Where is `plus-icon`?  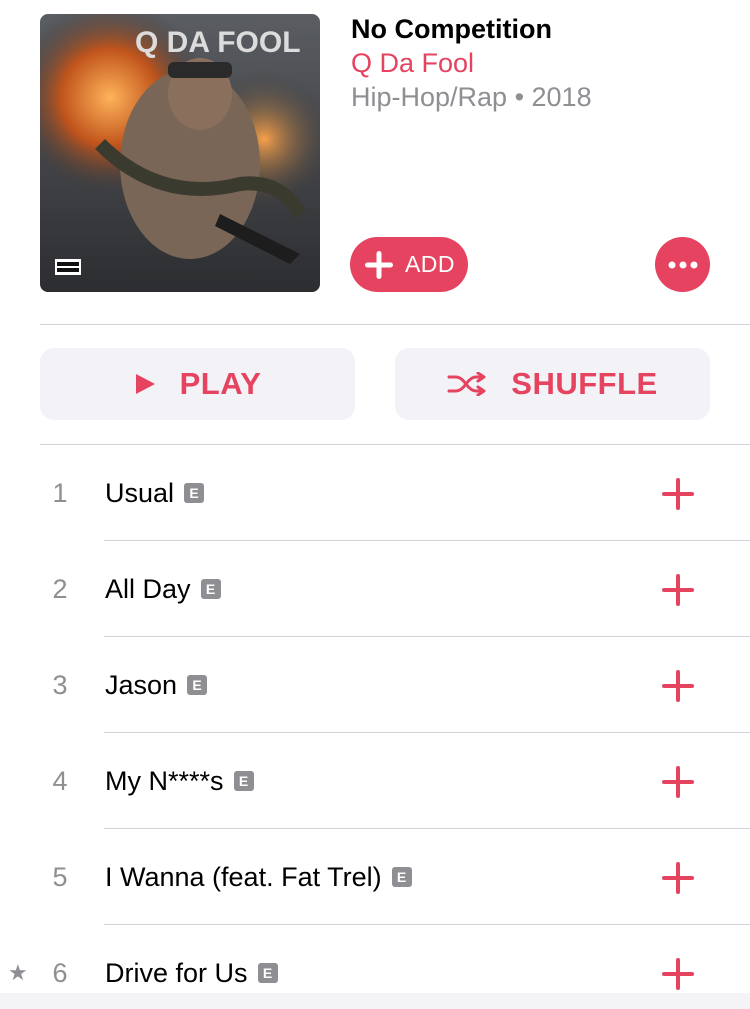
plus-icon is located at coordinates (378, 264).